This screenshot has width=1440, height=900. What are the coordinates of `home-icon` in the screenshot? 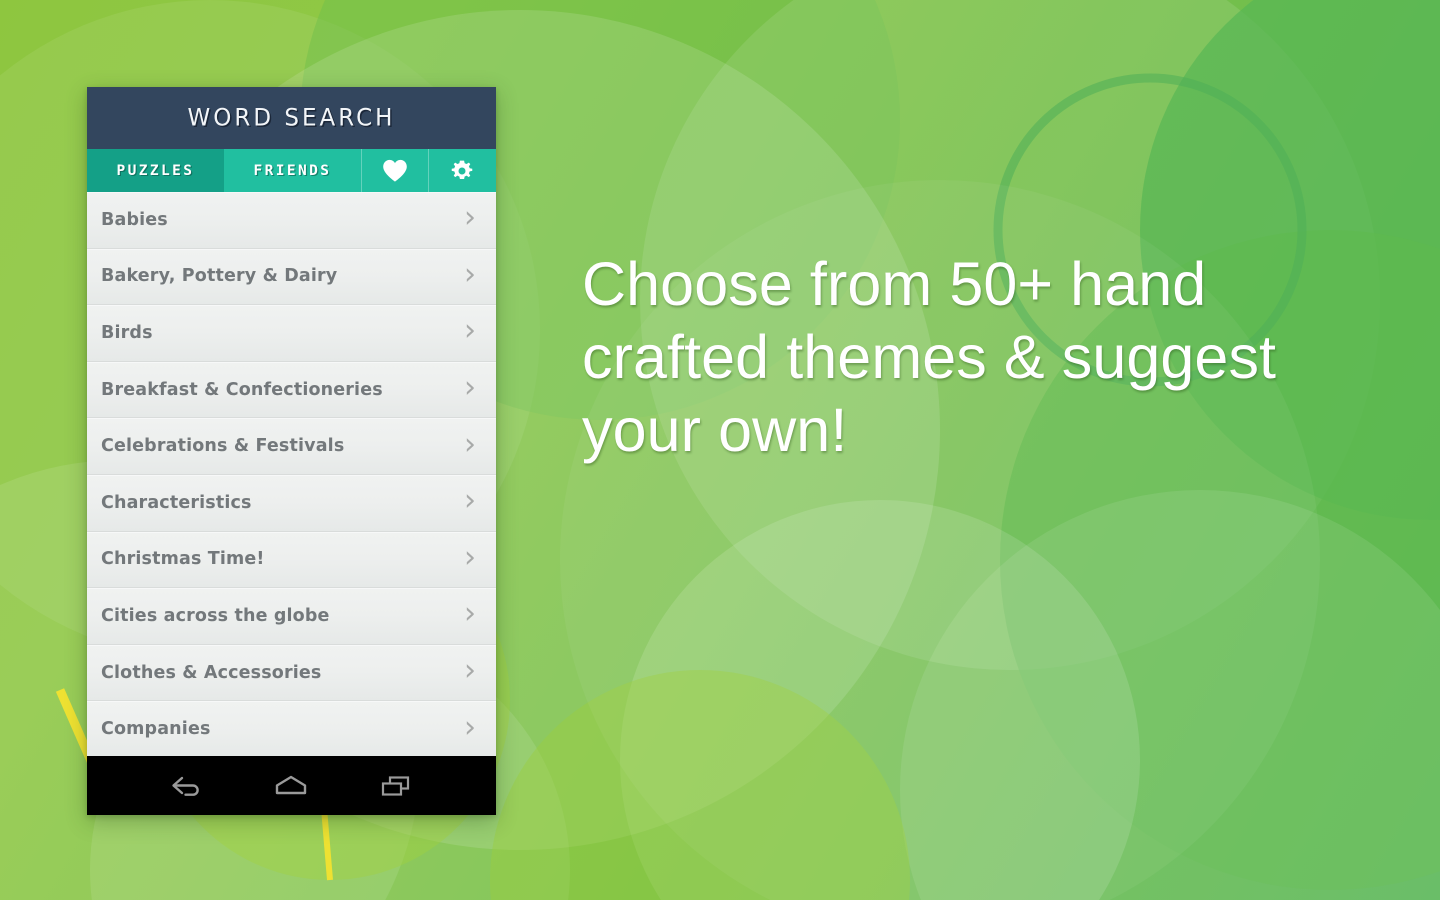 It's located at (291, 784).